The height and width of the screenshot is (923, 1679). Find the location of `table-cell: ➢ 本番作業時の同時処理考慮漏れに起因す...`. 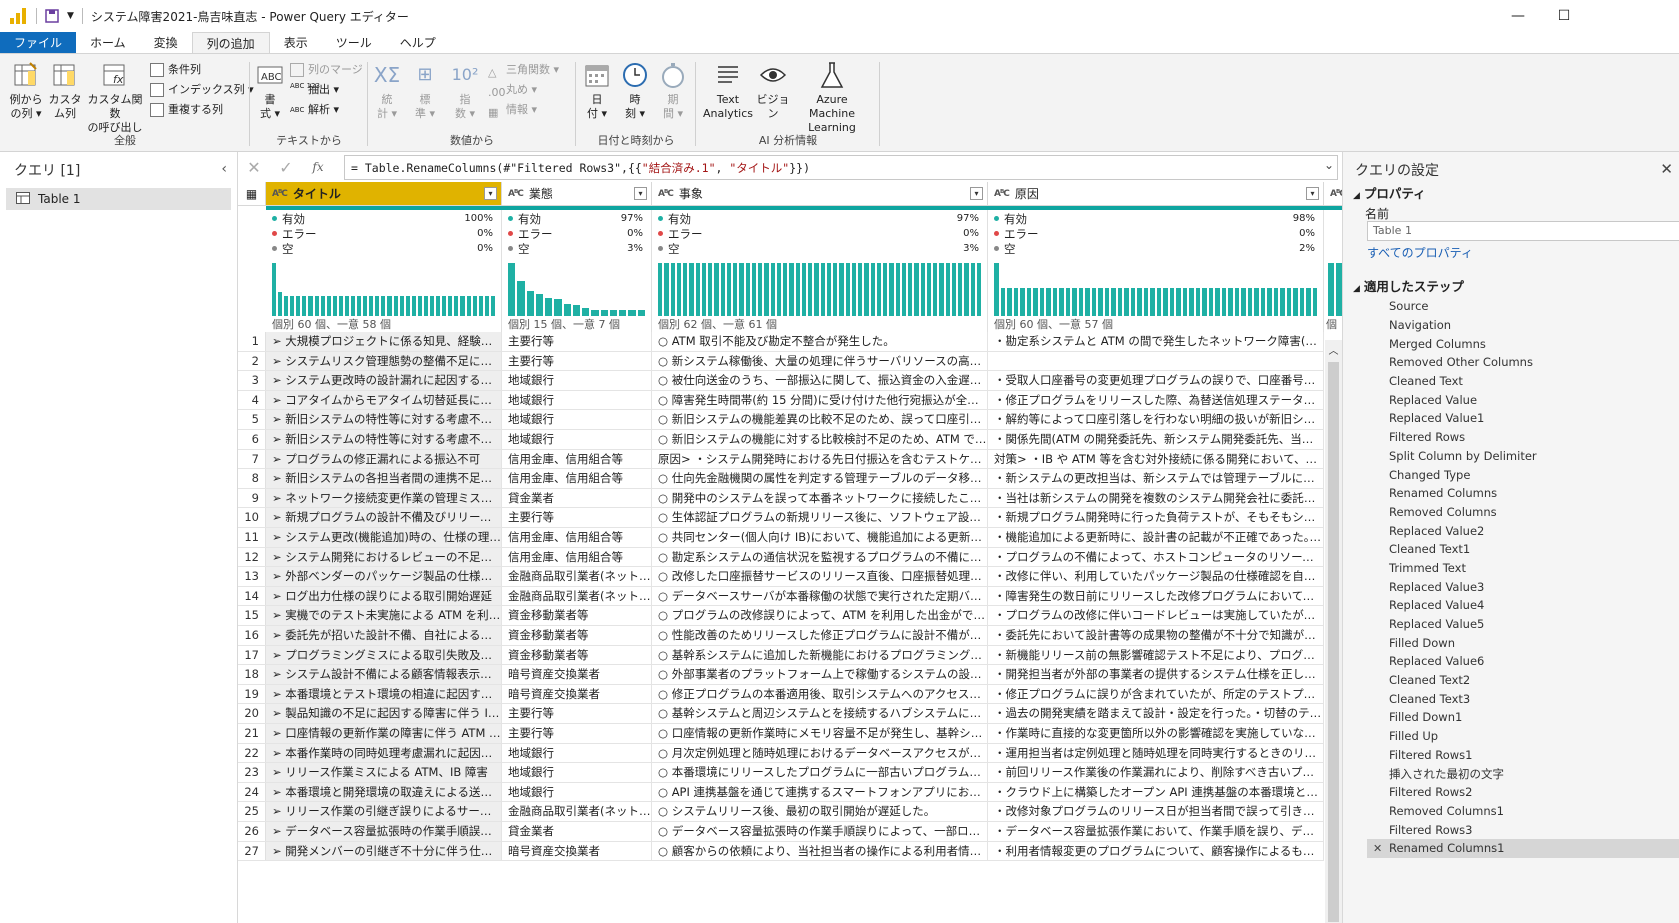

table-cell: ➢ 本番作業時の同時処理考慮漏れに起因す... is located at coordinates (384, 753).